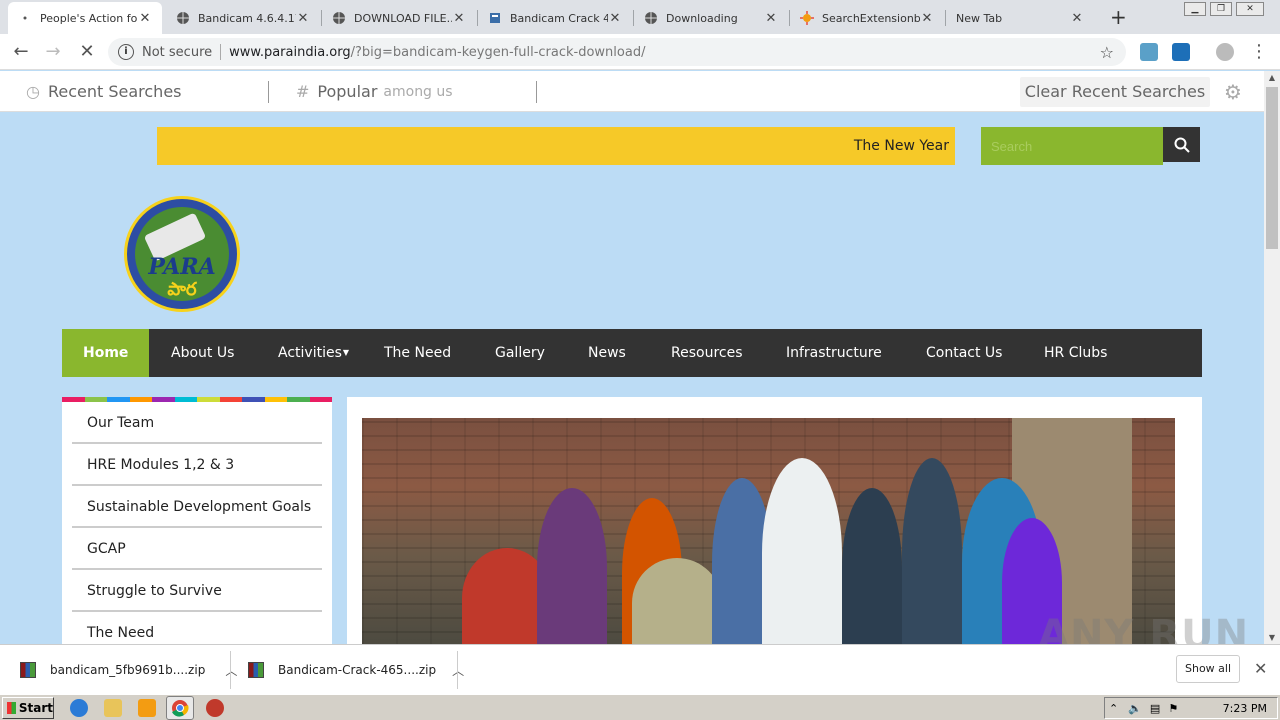 The width and height of the screenshot is (1280, 720). I want to click on scroll-down-icon: ▼, so click(1272, 637).